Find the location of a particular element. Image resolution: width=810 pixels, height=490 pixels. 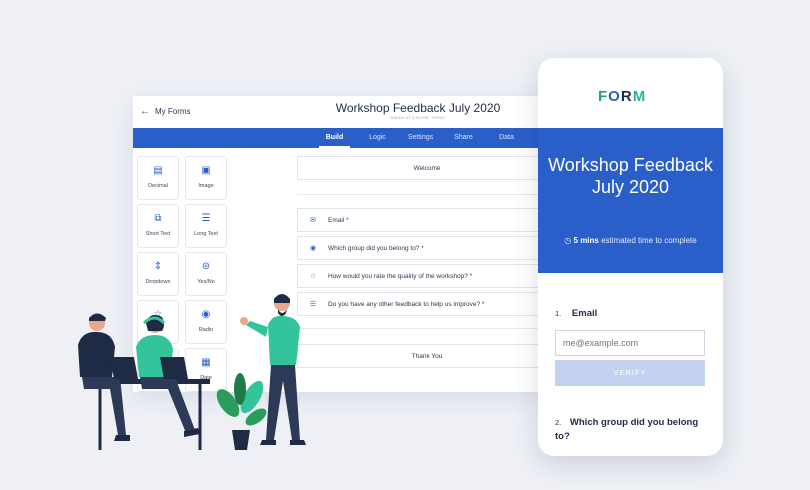

toggle-icon: ⊜ is located at coordinates (206, 266).